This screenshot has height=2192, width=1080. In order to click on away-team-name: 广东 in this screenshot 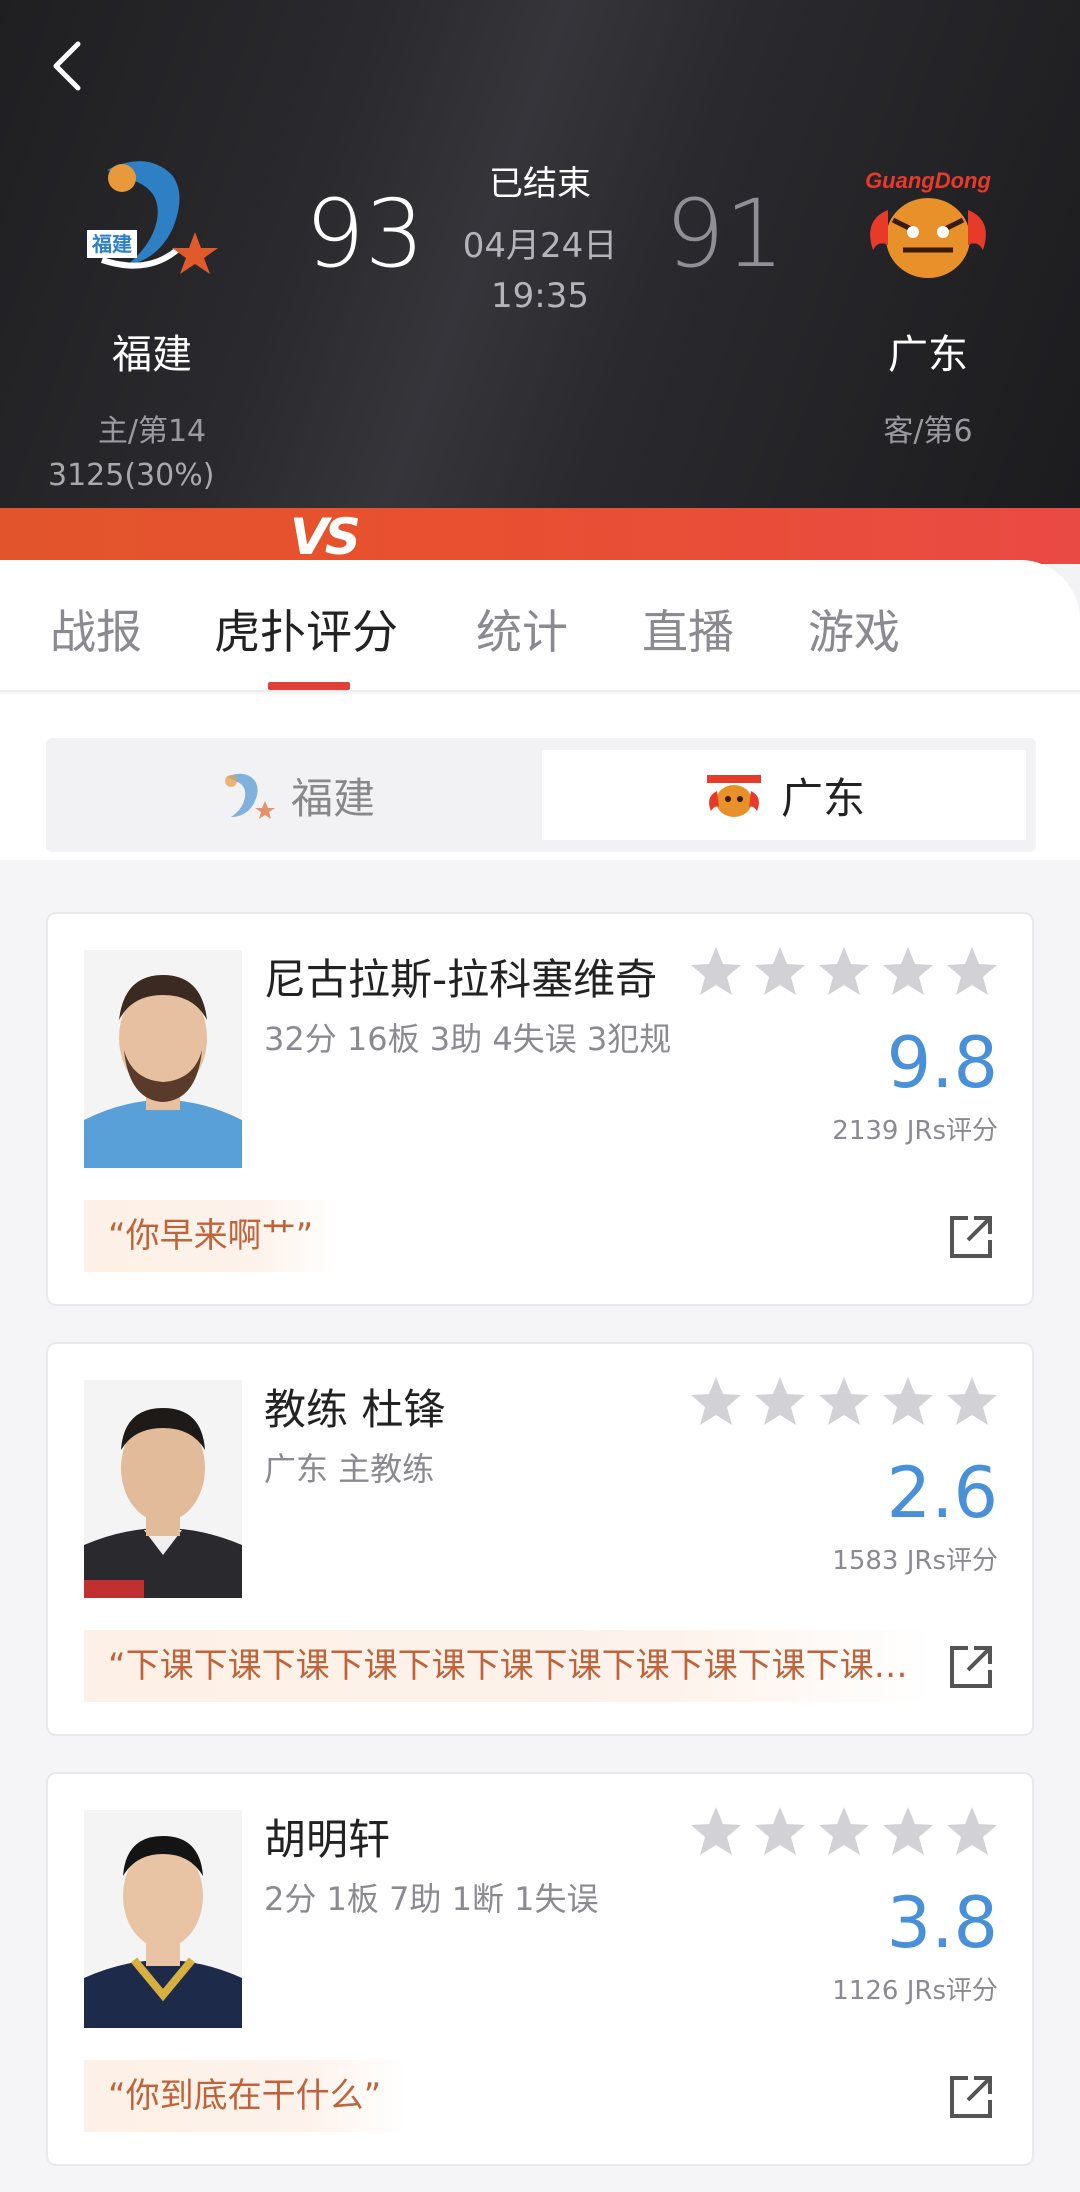, I will do `click(928, 355)`.